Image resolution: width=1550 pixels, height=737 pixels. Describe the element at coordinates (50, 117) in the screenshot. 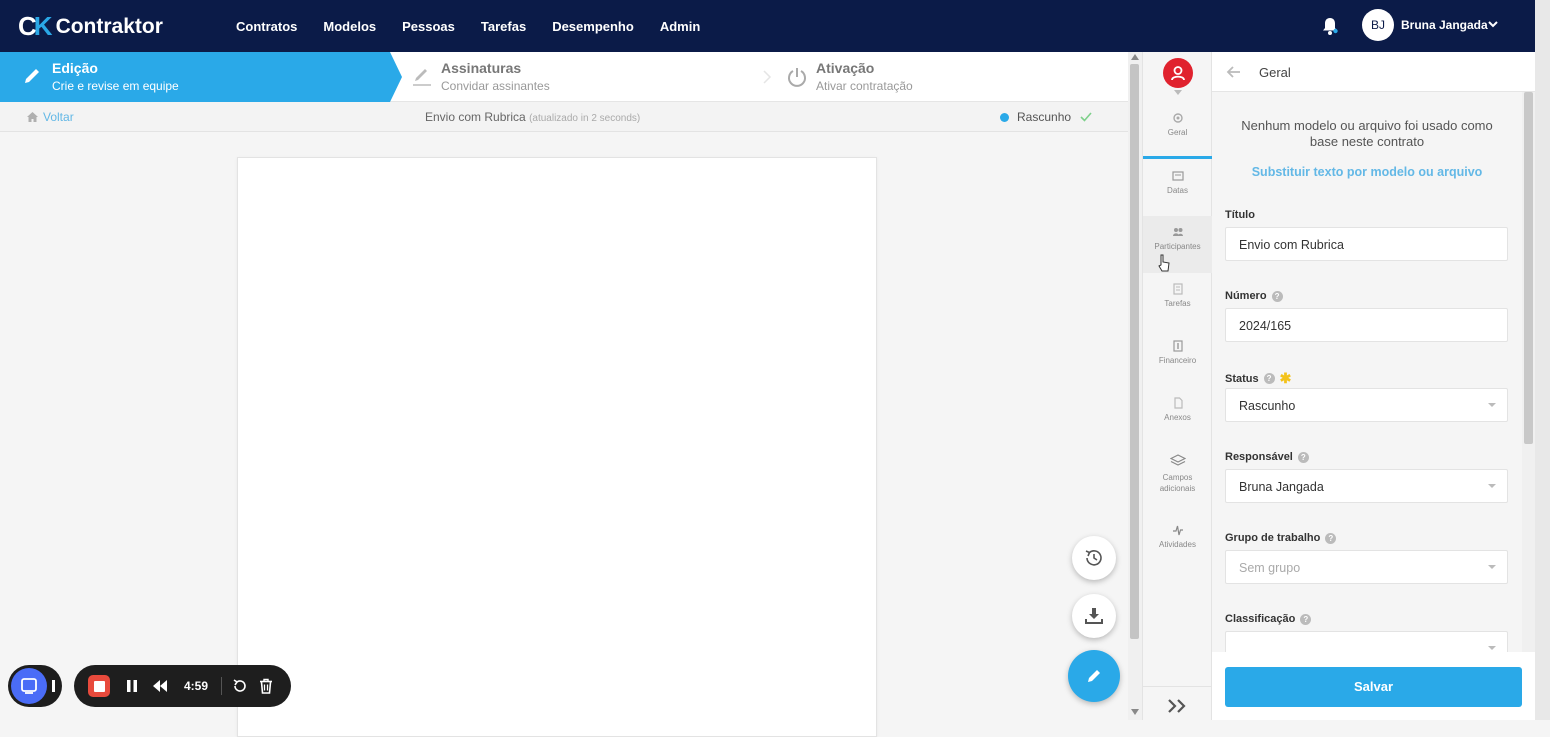

I see `back-link: Voltar` at that location.